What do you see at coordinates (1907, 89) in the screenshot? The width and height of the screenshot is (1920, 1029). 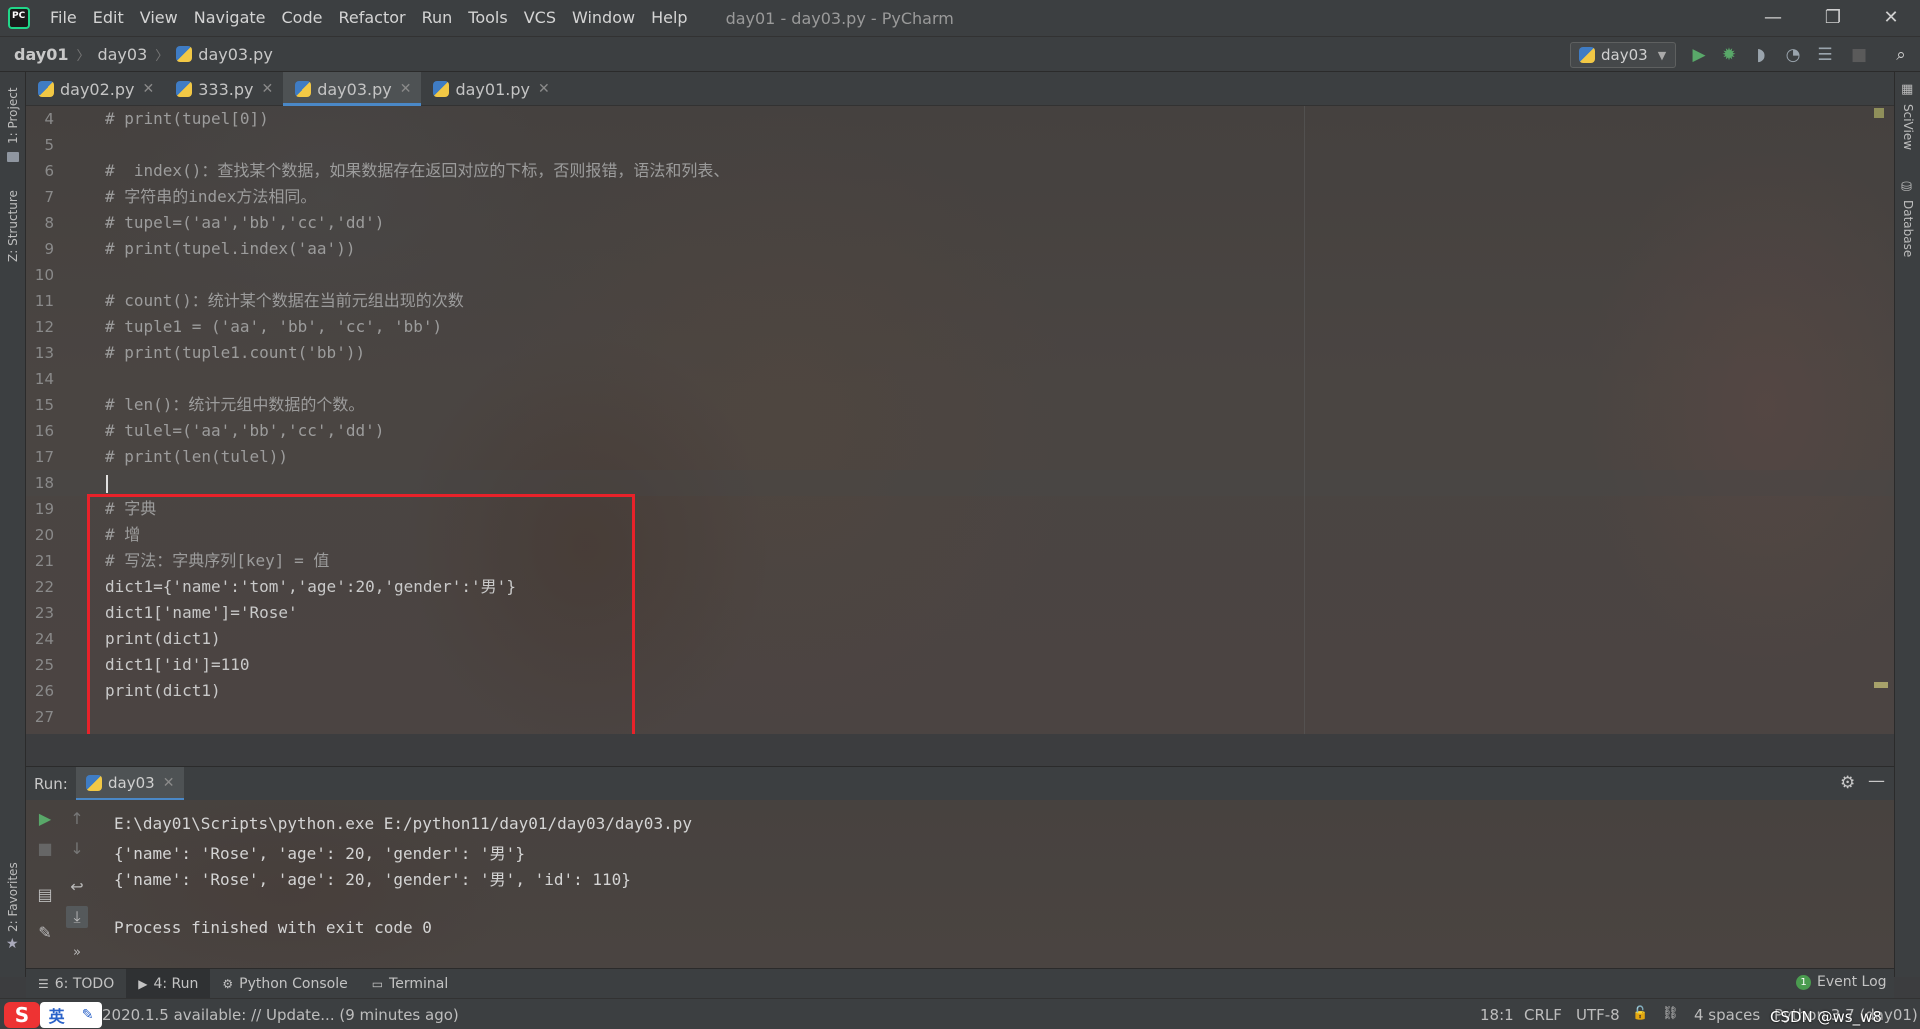 I see `sciview-icon: ▦` at bounding box center [1907, 89].